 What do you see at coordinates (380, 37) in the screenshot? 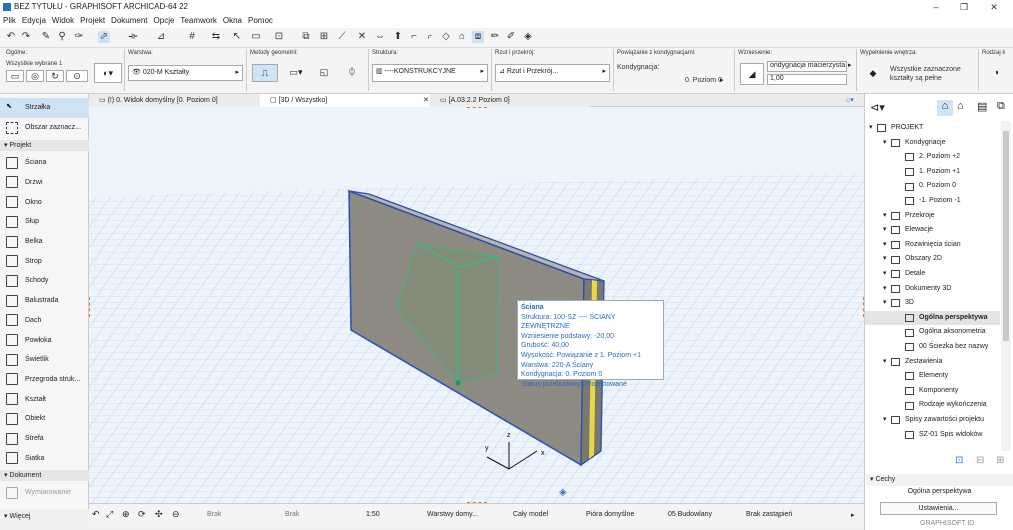
I see `split-icon: ⇔` at bounding box center [380, 37].